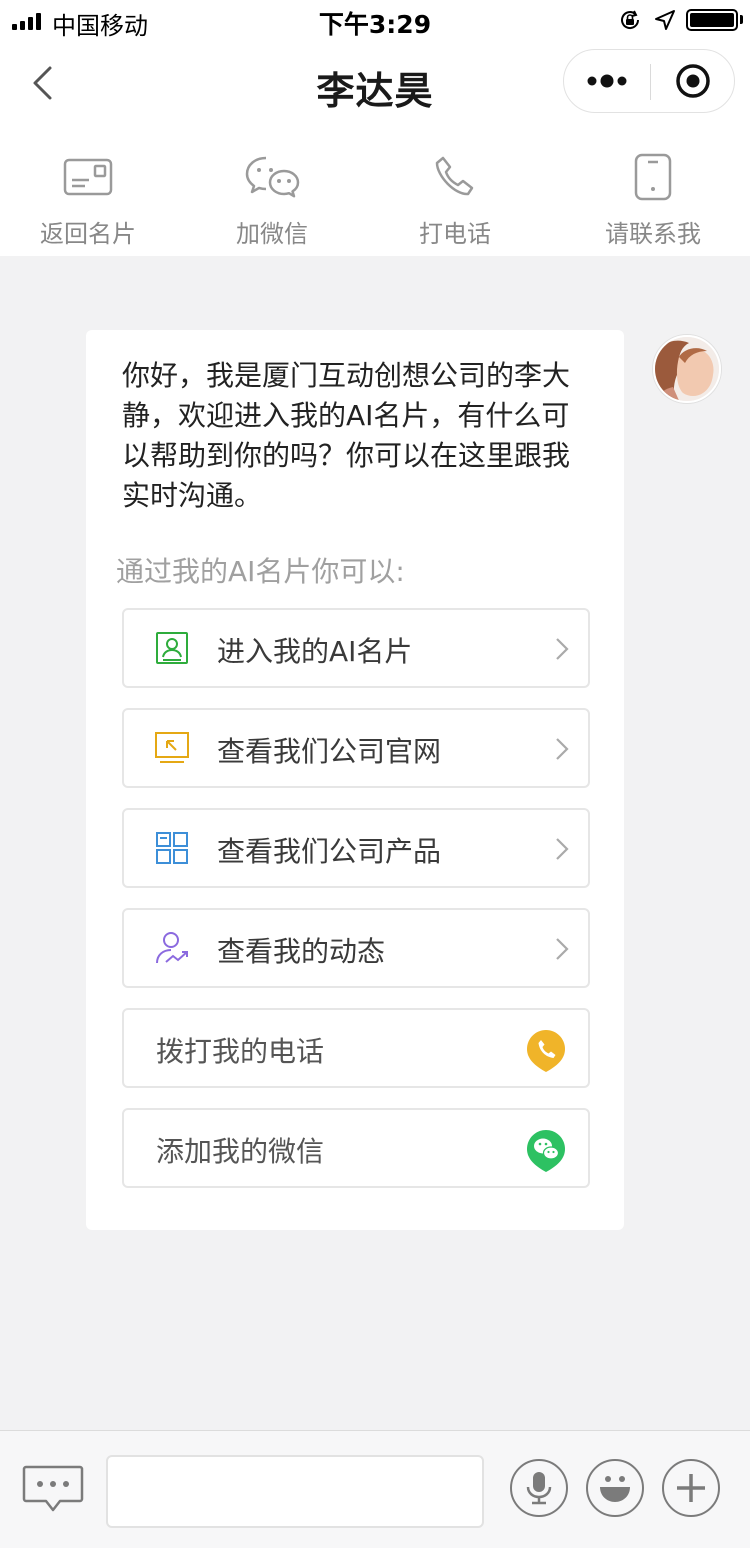 The image size is (750, 1548). I want to click on chat-mode-toggle, so click(53, 1489).